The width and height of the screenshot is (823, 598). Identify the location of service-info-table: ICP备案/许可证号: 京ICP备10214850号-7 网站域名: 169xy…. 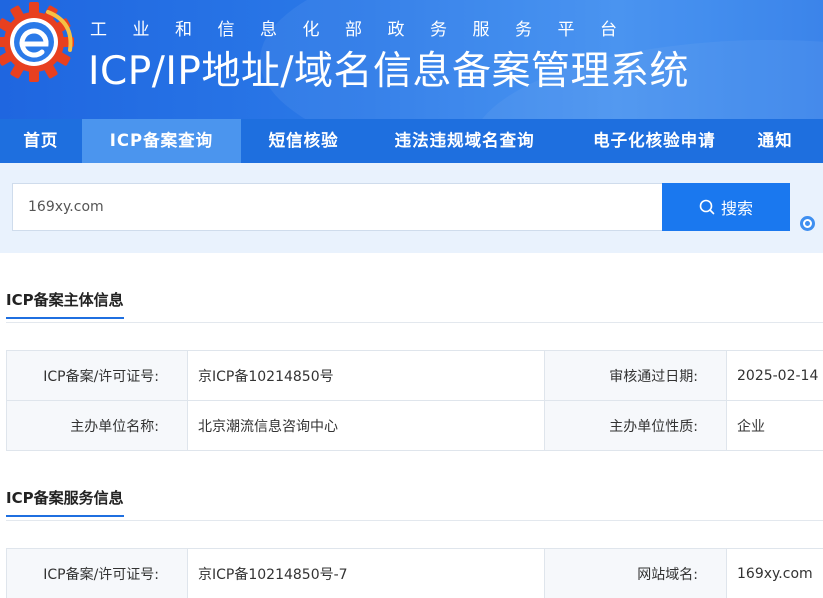
(414, 573).